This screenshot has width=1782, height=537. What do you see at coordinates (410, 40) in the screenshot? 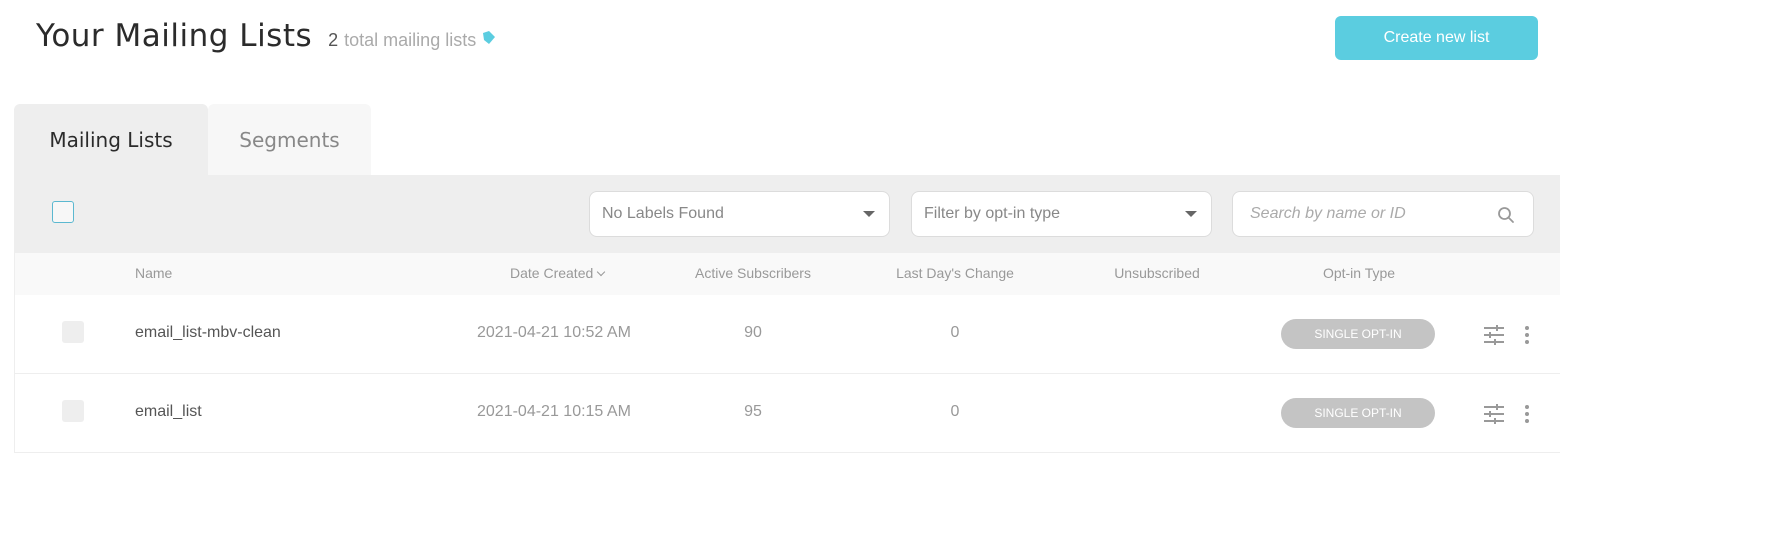
I see `list-count-label: total mailing lists` at bounding box center [410, 40].